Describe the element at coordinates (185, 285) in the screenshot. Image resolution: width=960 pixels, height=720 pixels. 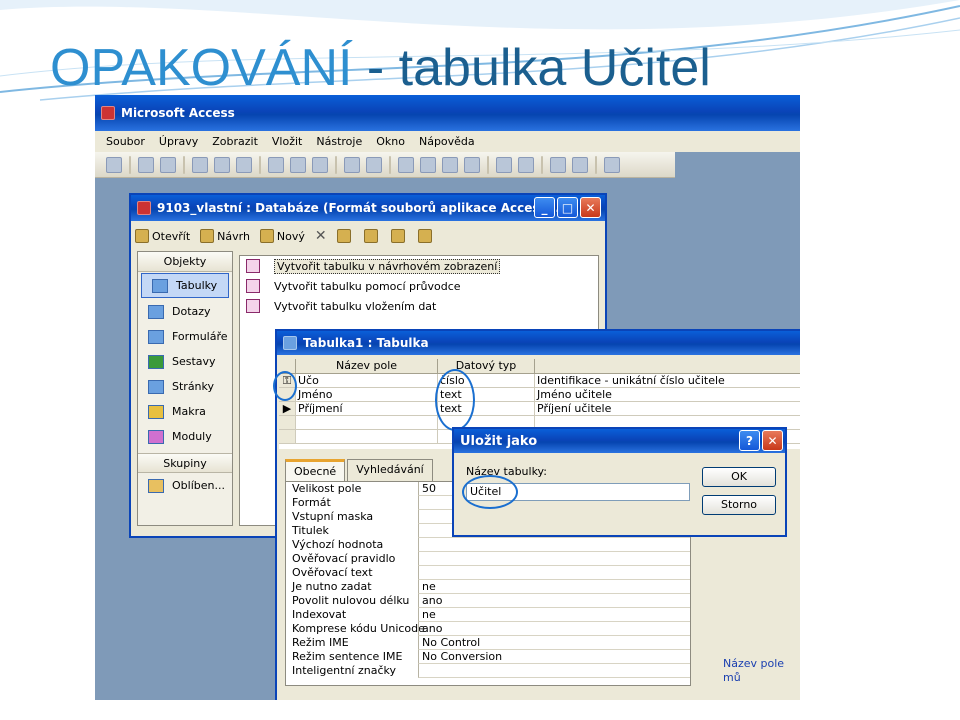
I see `objects-item-tables: Tabulky` at that location.